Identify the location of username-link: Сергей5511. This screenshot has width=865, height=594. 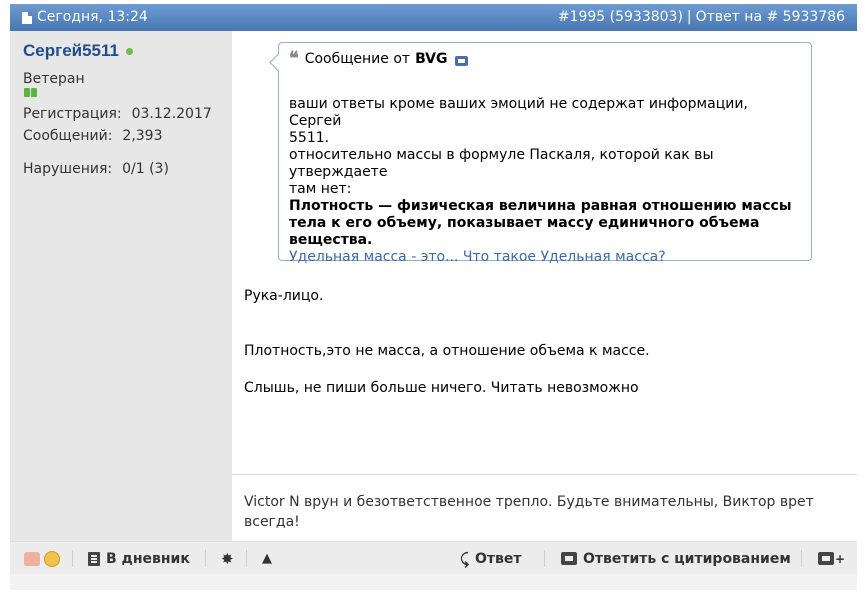
(71, 51).